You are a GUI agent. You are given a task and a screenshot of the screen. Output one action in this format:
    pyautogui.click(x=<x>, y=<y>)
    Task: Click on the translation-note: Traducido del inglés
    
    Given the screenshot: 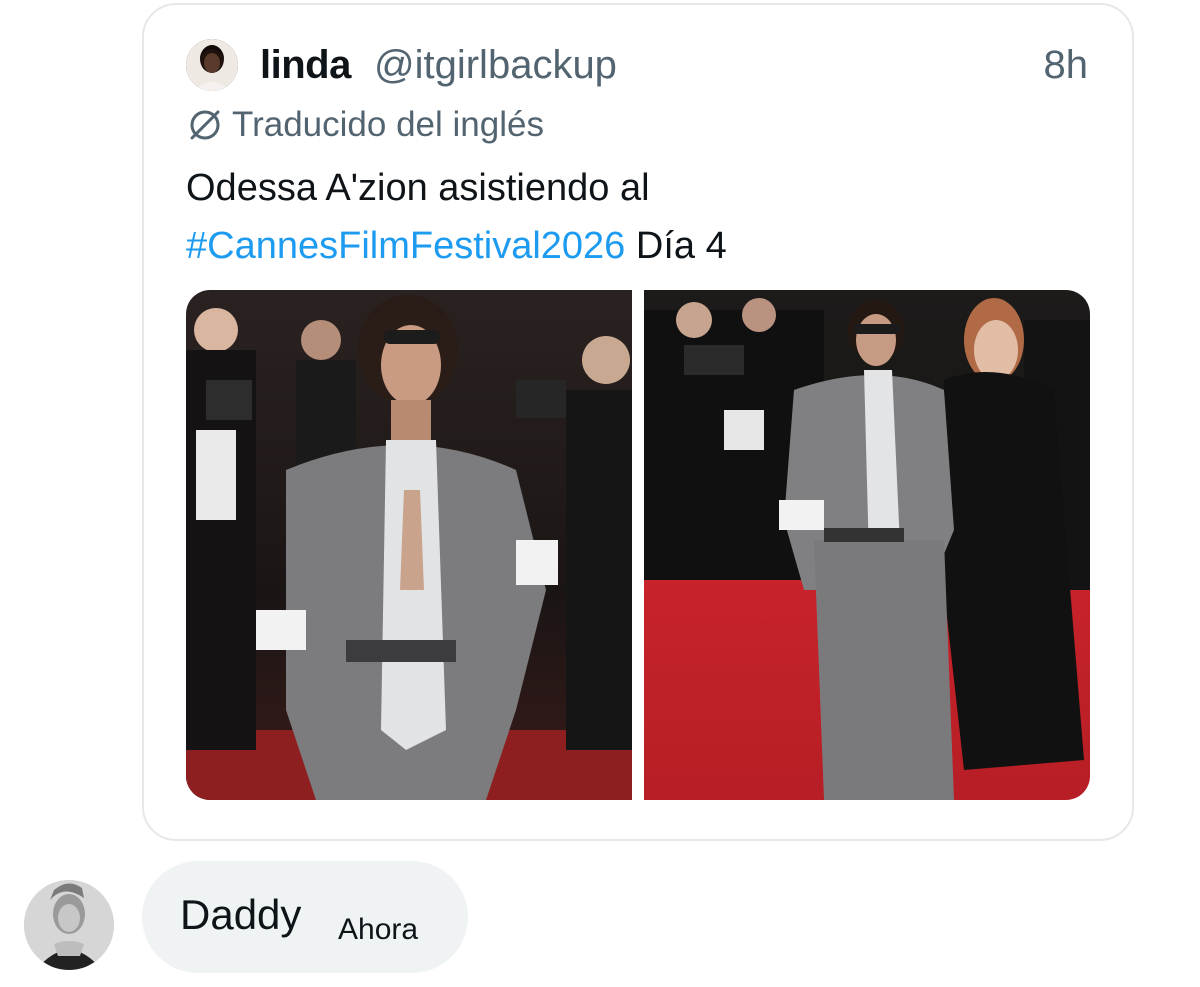 What is the action you would take?
    pyautogui.click(x=365, y=125)
    